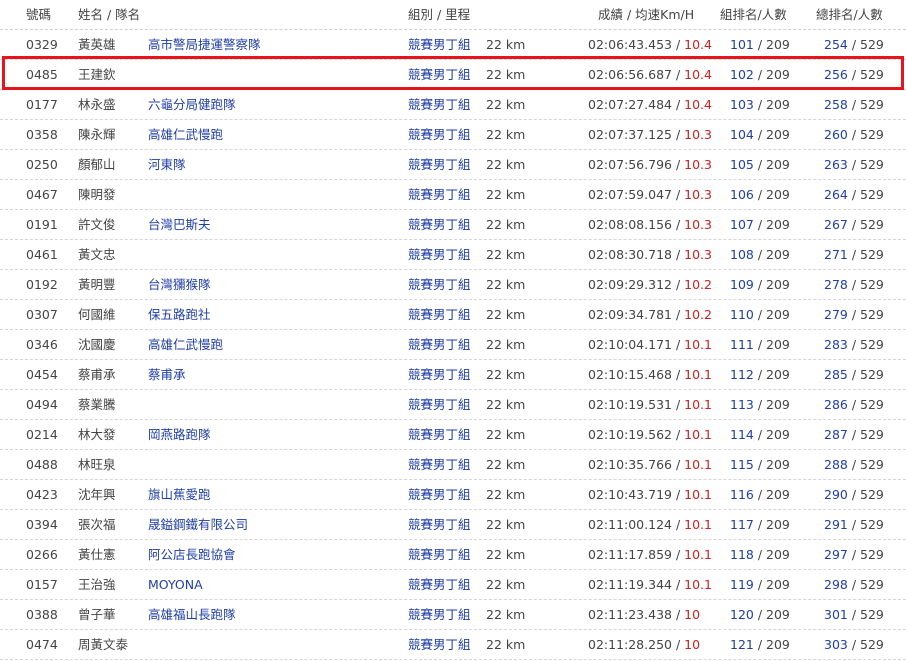 The width and height of the screenshot is (906, 661). What do you see at coordinates (854, 74) in the screenshot?
I see `overall-rank: 256 / 529` at bounding box center [854, 74].